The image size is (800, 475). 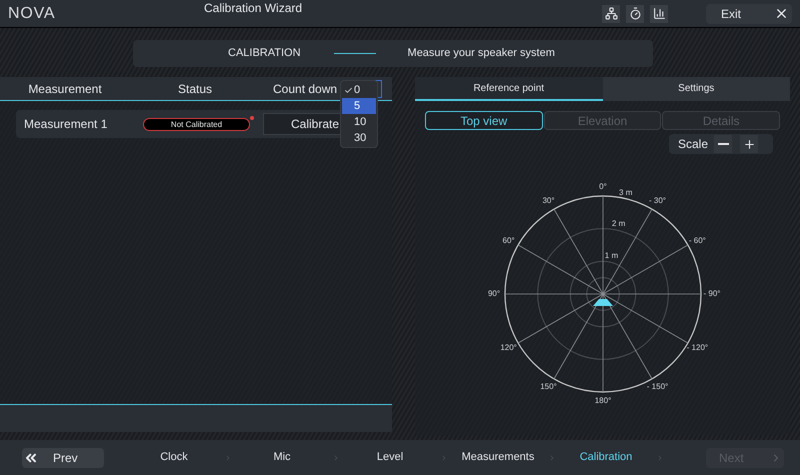 What do you see at coordinates (619, 224) in the screenshot?
I see `distance-label: 2 m` at bounding box center [619, 224].